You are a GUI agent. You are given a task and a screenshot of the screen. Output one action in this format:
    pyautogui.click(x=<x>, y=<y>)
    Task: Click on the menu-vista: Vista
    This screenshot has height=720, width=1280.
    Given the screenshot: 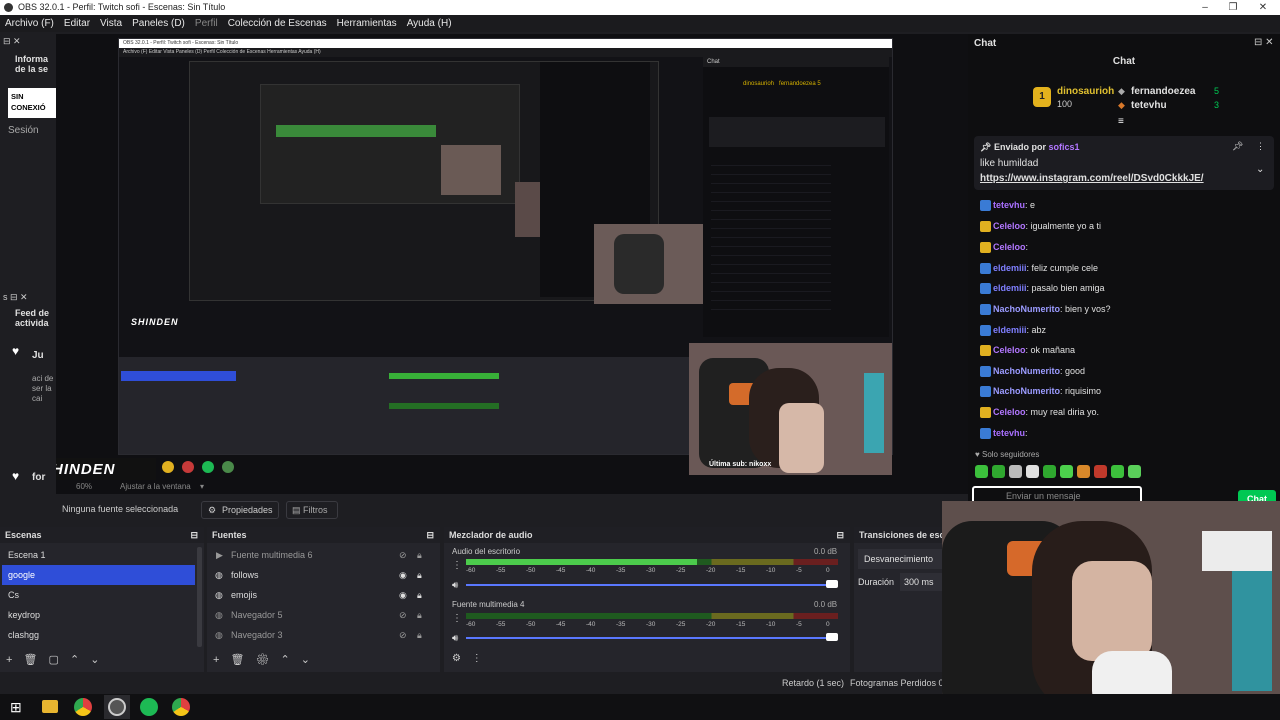 What is the action you would take?
    pyautogui.click(x=111, y=23)
    